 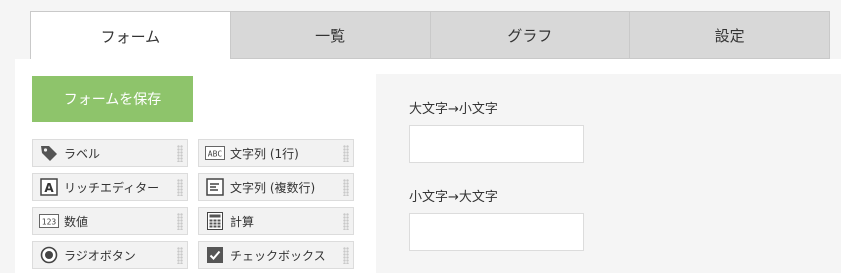 What do you see at coordinates (530, 35) in the screenshot?
I see `tab-graph: グラフ` at bounding box center [530, 35].